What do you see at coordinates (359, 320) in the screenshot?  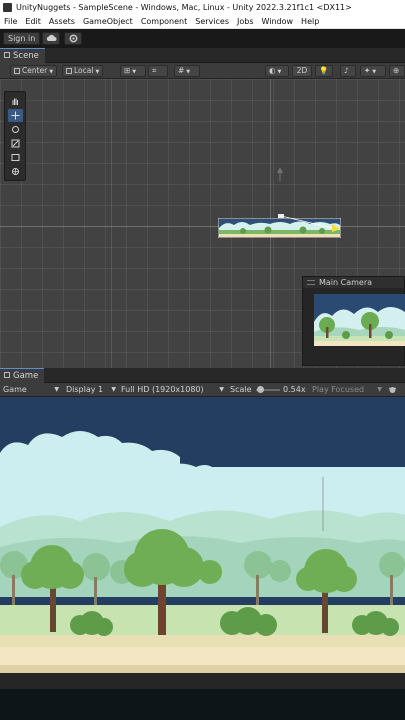 I see `camera-preview-image` at bounding box center [359, 320].